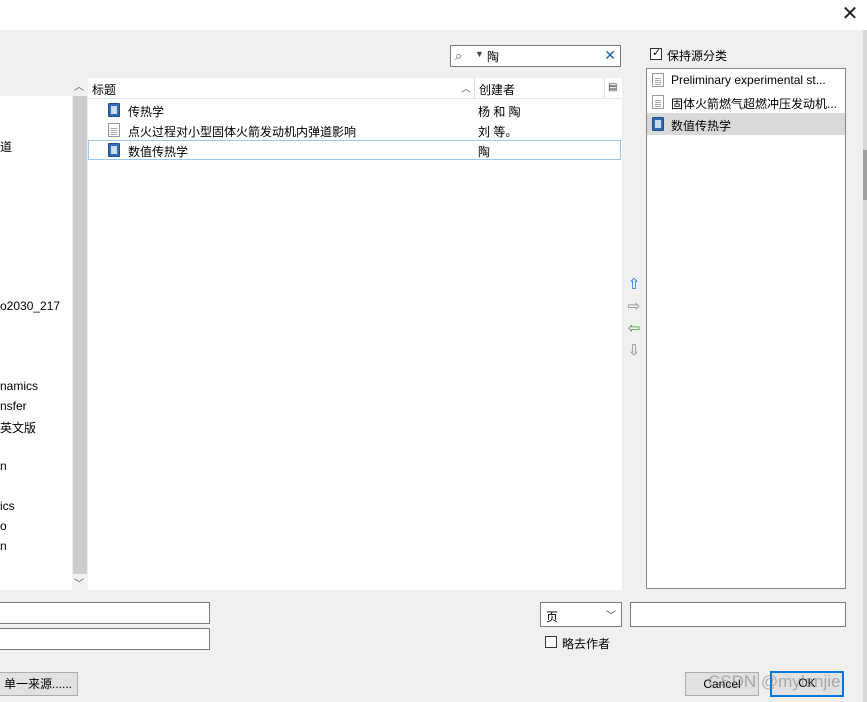 The image size is (867, 702). I want to click on citation-title: 数值传热学, so click(701, 126).